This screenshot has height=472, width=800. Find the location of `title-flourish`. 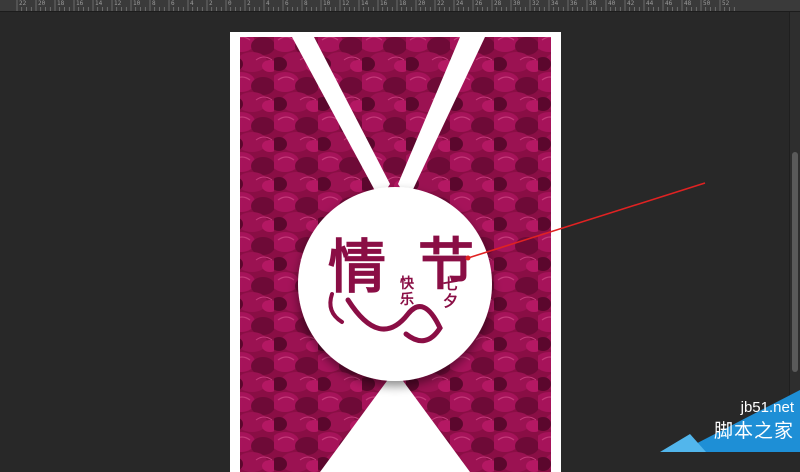

title-flourish is located at coordinates (385, 318).